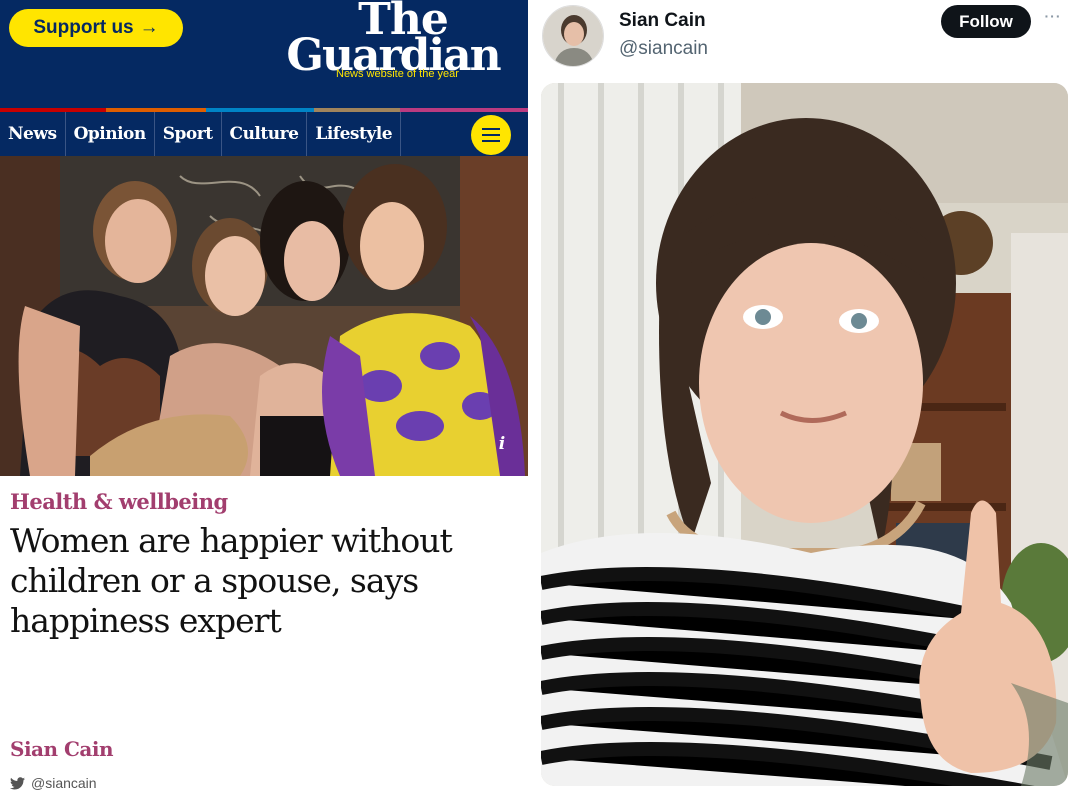  What do you see at coordinates (188, 134) in the screenshot?
I see `nav-item-sport: Sport` at bounding box center [188, 134].